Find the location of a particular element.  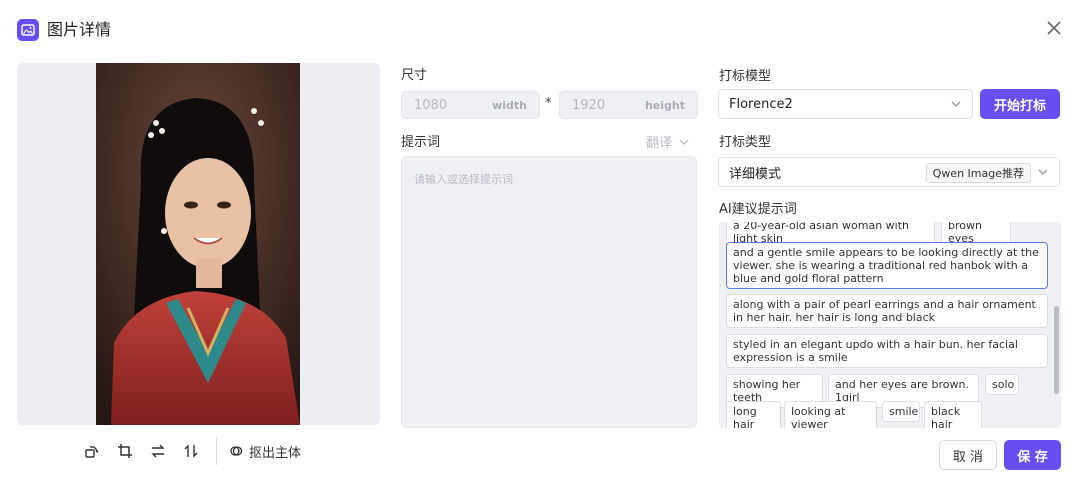

recommend-badge: Qwen Image推荐 is located at coordinates (978, 173).